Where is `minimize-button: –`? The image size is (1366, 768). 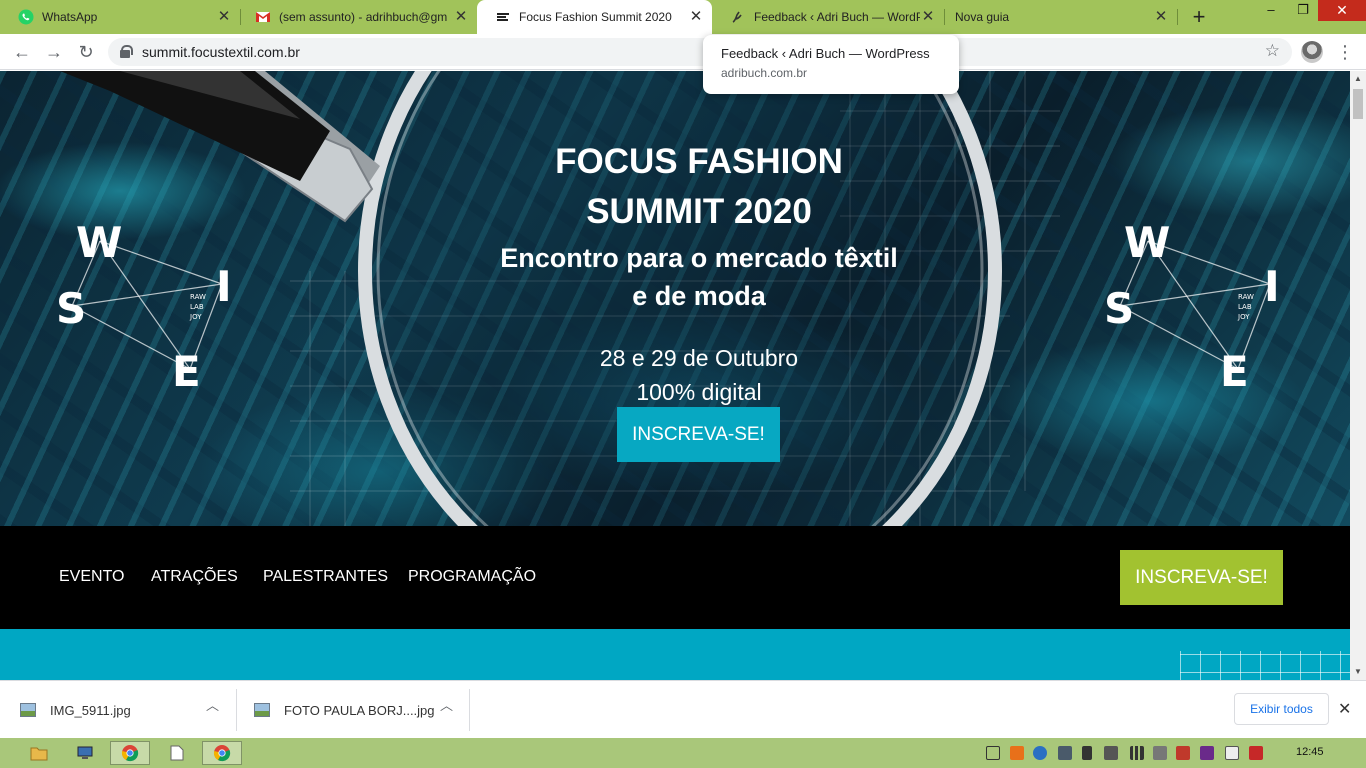
minimize-button: – is located at coordinates (1271, 11).